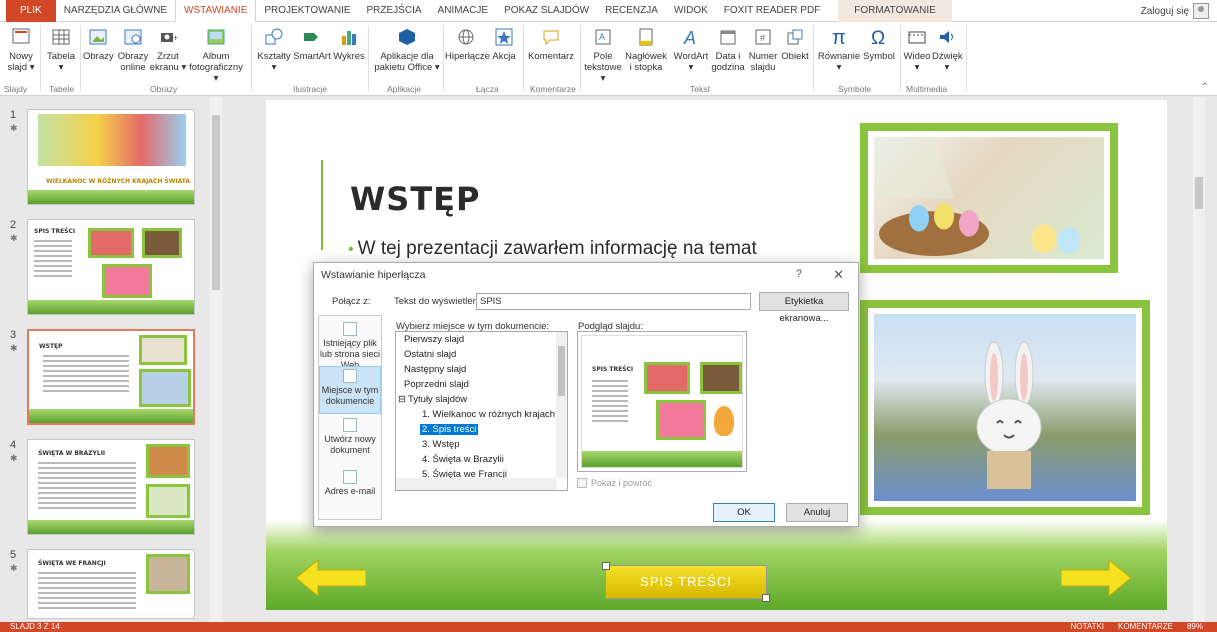  Describe the element at coordinates (1205, 87) in the screenshot. I see `collapse-ribbon-icon: ⌃` at that location.